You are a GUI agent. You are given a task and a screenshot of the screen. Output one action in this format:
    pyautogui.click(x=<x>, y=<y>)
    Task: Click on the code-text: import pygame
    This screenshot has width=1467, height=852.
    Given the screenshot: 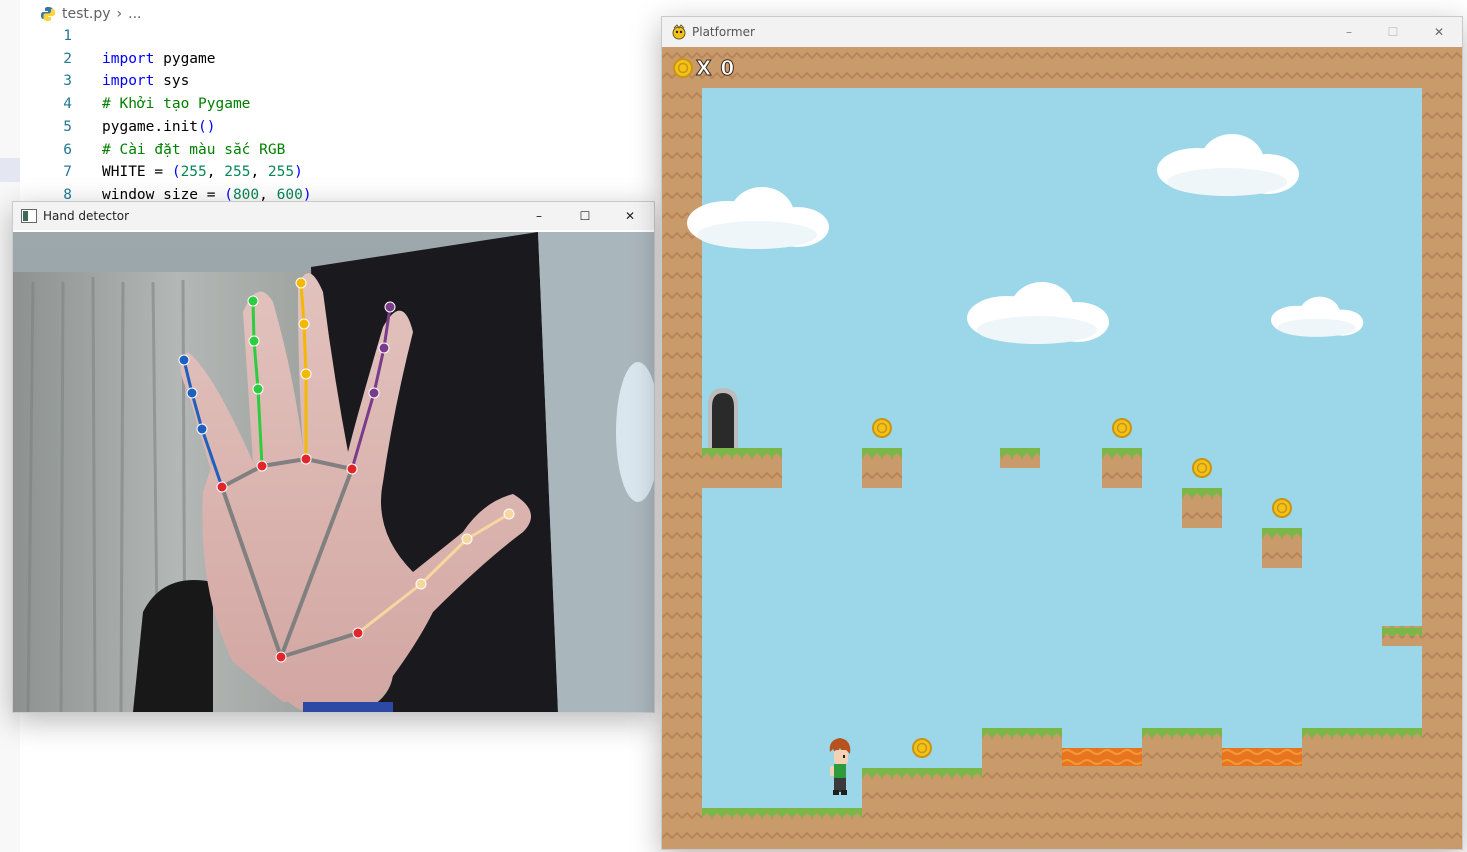 What is the action you would take?
    pyautogui.click(x=159, y=59)
    